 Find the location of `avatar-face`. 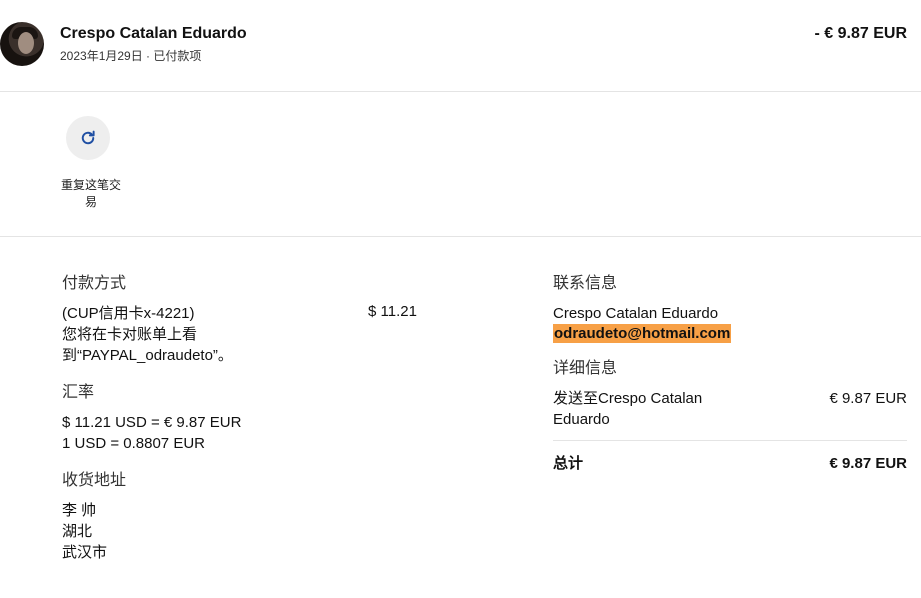

avatar-face is located at coordinates (26, 43).